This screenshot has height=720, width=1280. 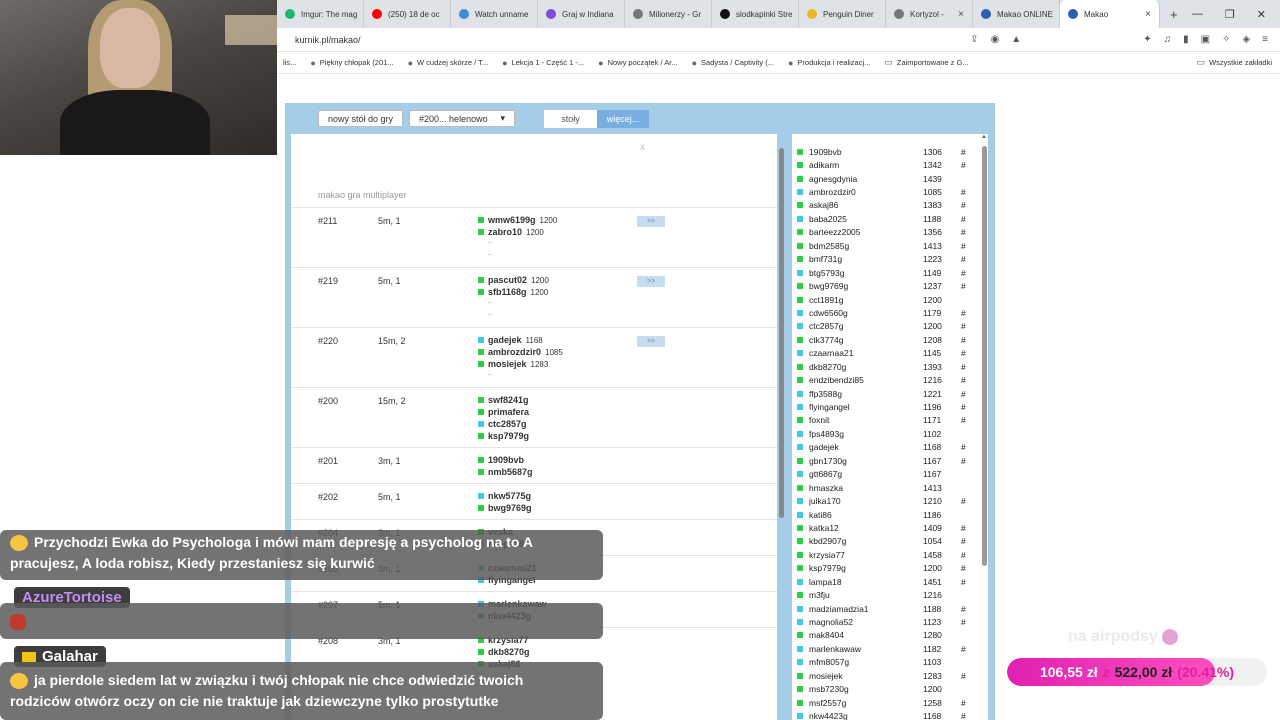 What do you see at coordinates (884, 379) in the screenshot?
I see `user-list-item: endzibendzi85 1216 #` at bounding box center [884, 379].